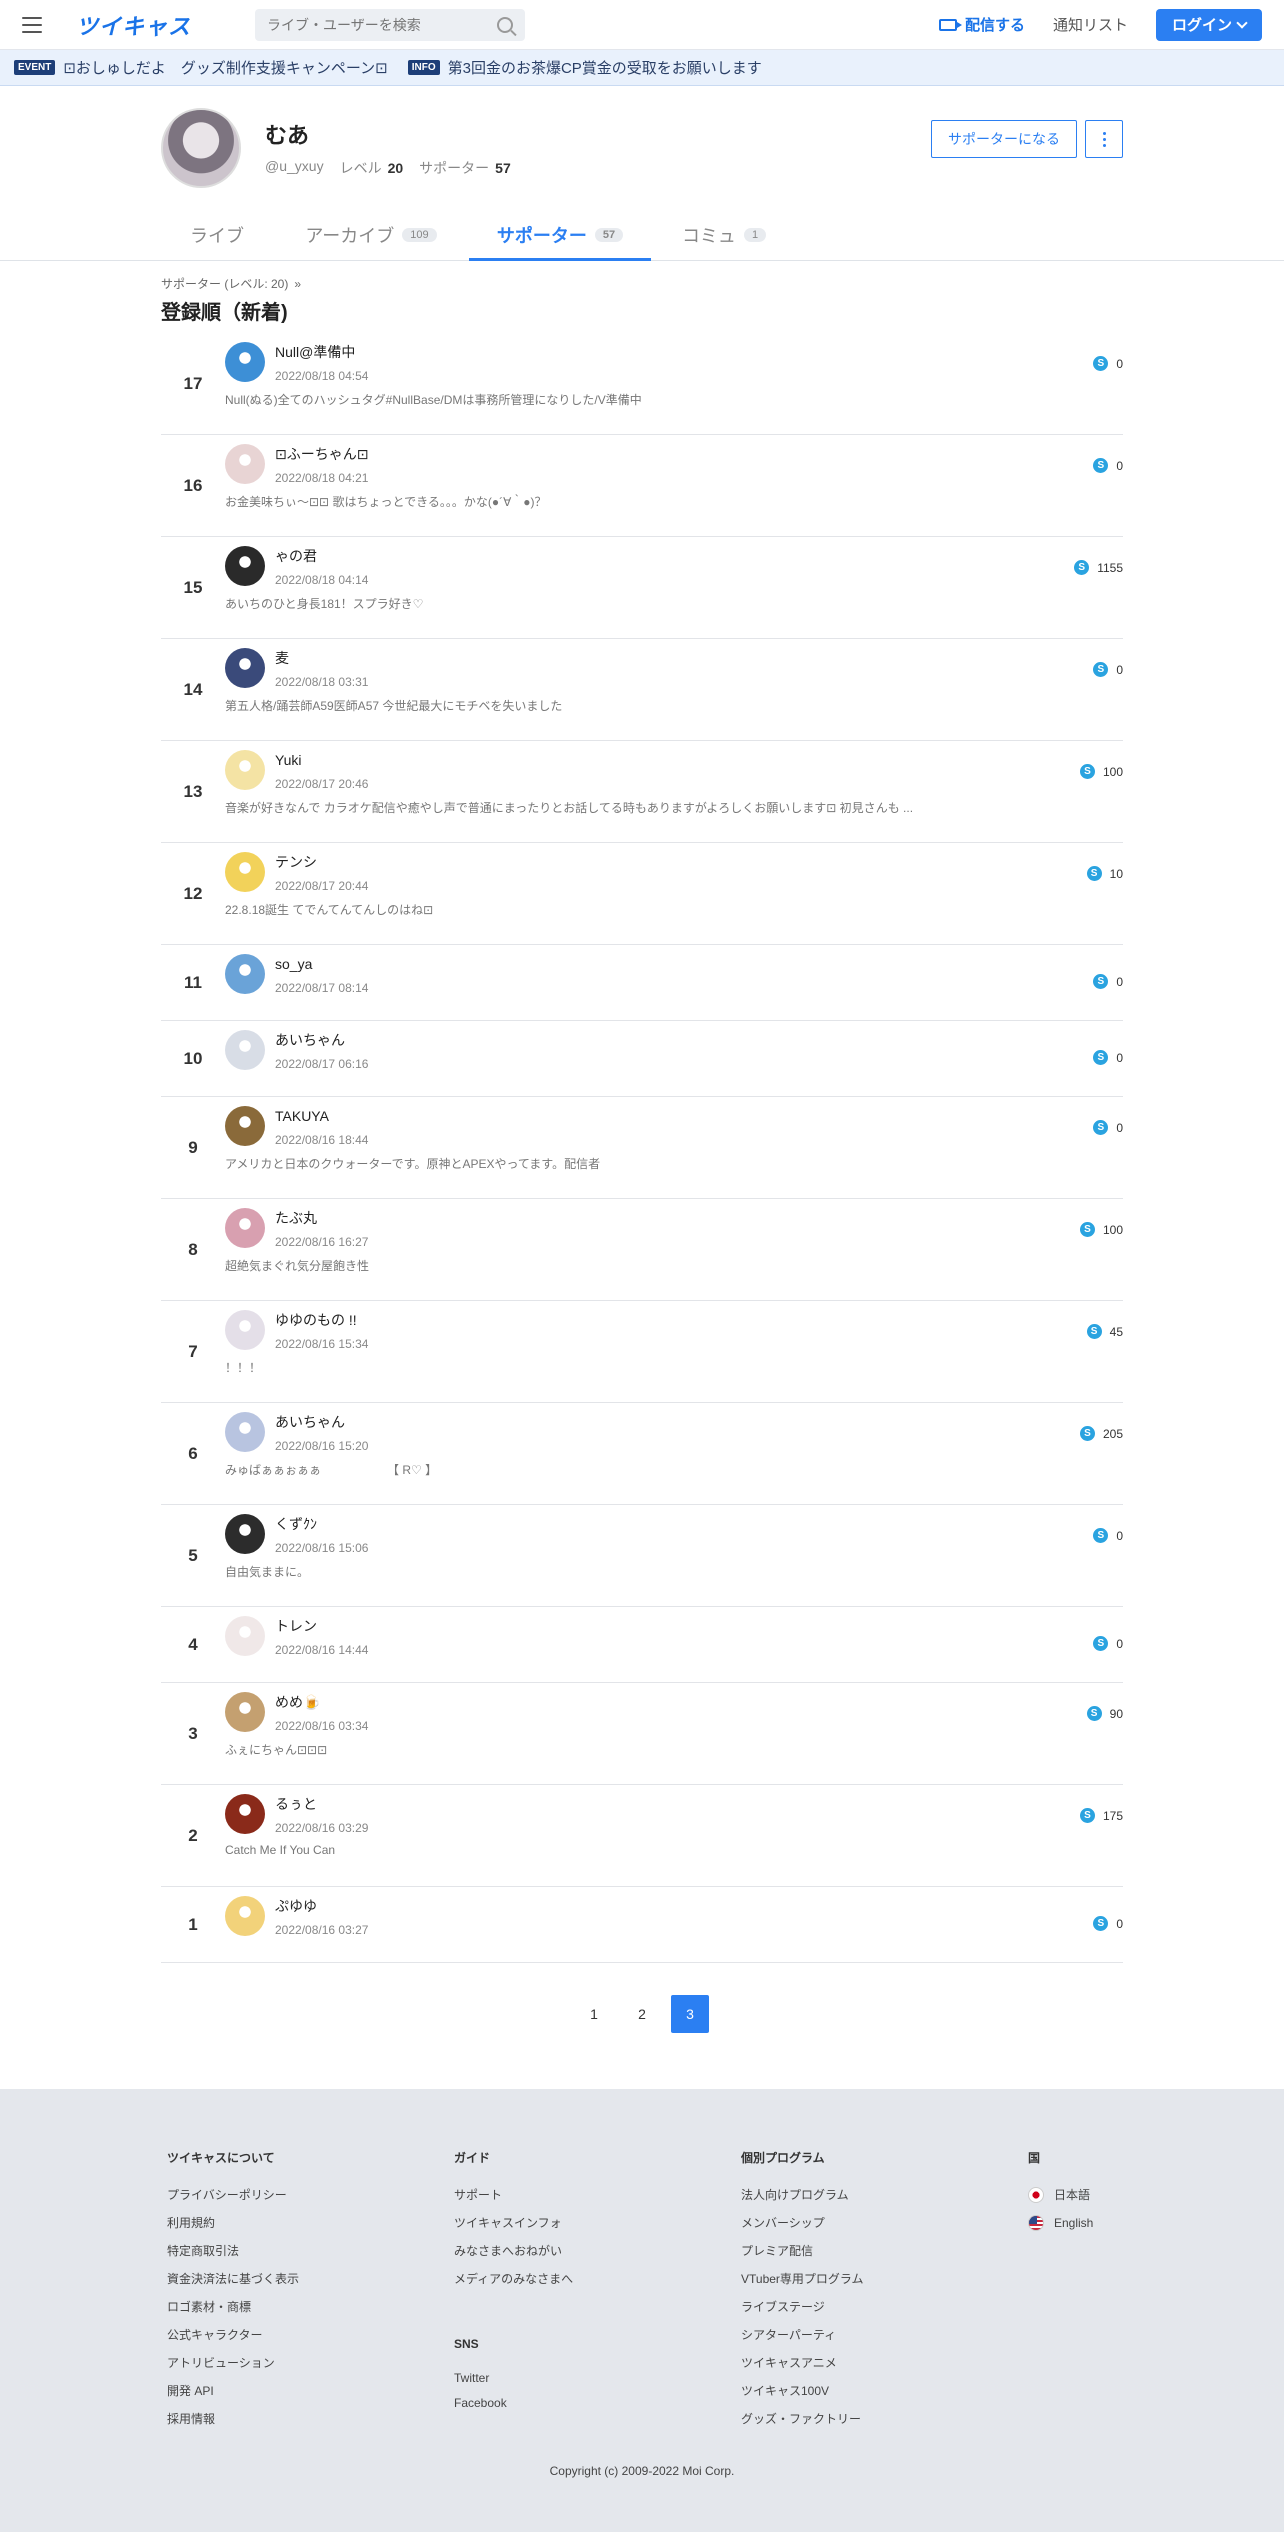 The height and width of the screenshot is (2532, 1284). I want to click on supporter-name: トレン, so click(321, 1626).